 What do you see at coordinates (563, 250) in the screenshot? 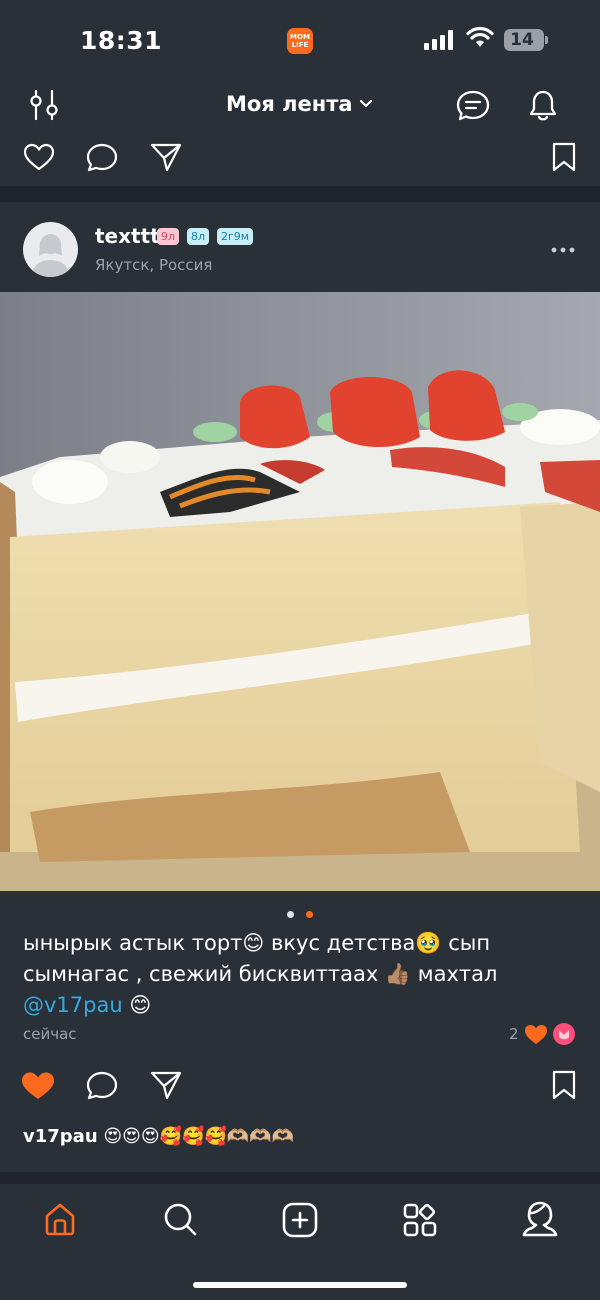
I see `more-options-icon` at bounding box center [563, 250].